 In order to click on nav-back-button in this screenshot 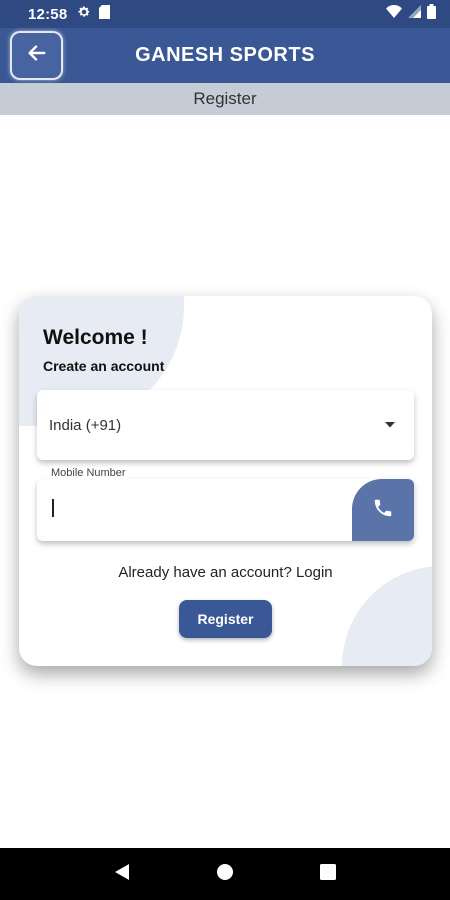, I will do `click(122, 874)`.